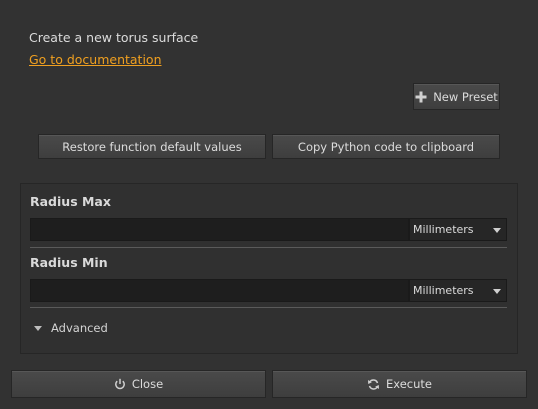 The width and height of the screenshot is (538, 409). I want to click on radius-max-unit-select: Millimeters, so click(458, 229).